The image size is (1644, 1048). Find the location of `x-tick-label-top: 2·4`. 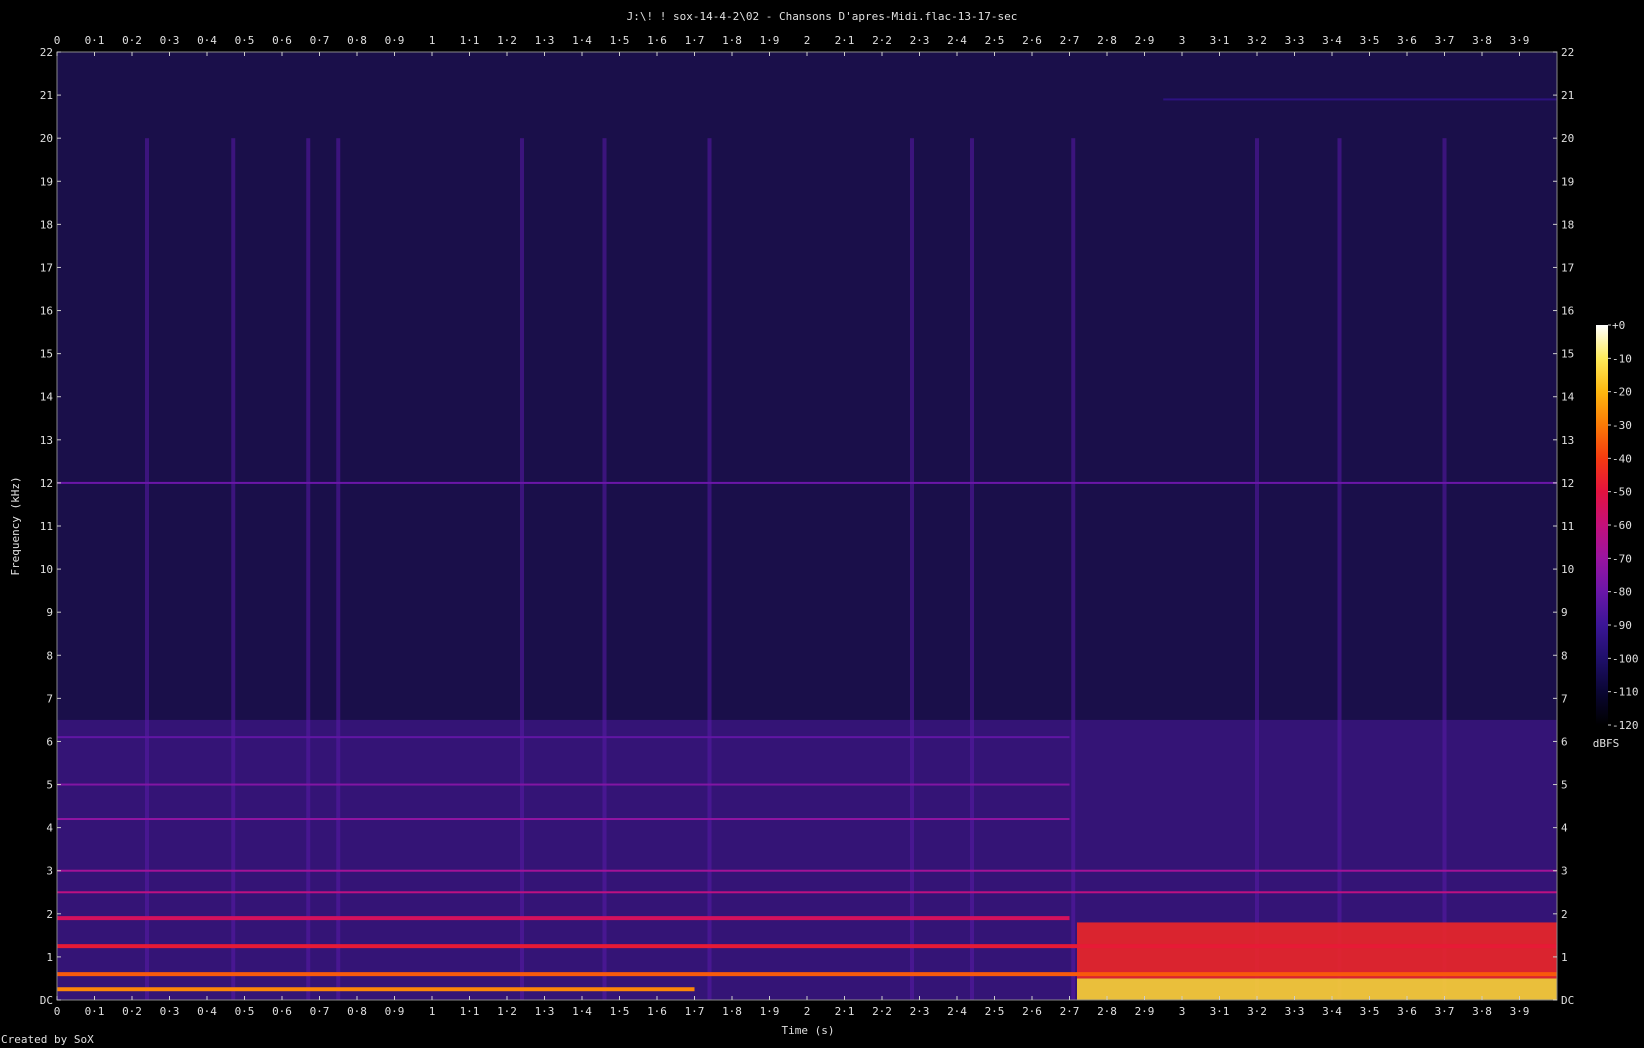

x-tick-label-top: 2·4 is located at coordinates (957, 40).